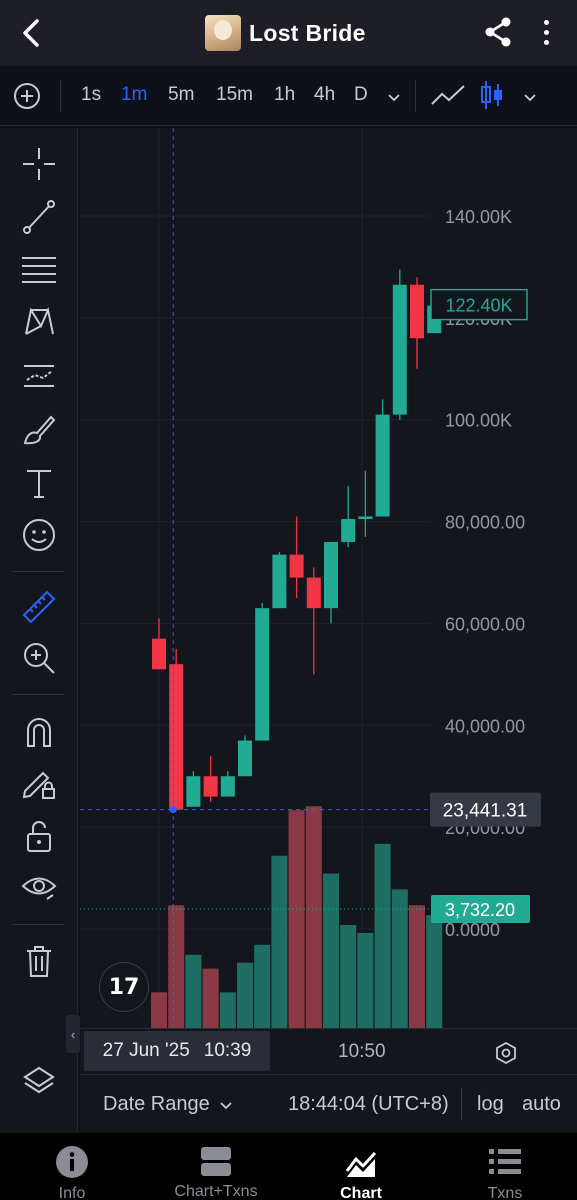 The image size is (577, 1200). I want to click on share-icon, so click(498, 32).